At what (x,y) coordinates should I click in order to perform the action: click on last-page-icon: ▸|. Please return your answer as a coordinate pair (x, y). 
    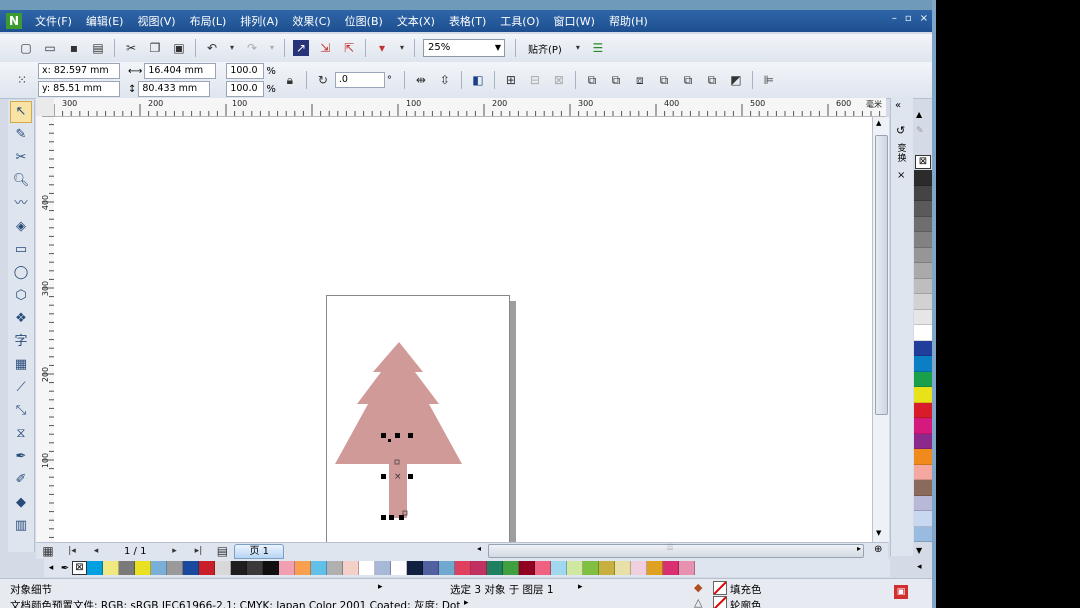
    Looking at the image, I should click on (198, 551).